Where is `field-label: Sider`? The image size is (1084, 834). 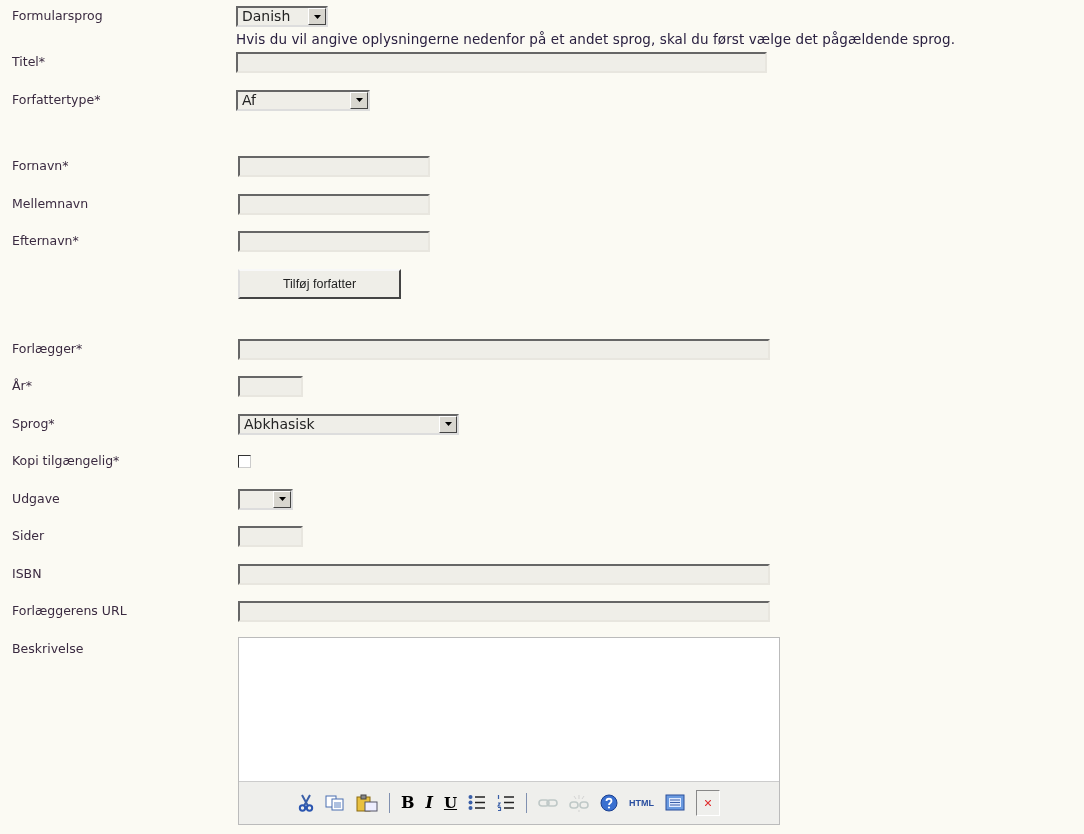 field-label: Sider is located at coordinates (28, 535).